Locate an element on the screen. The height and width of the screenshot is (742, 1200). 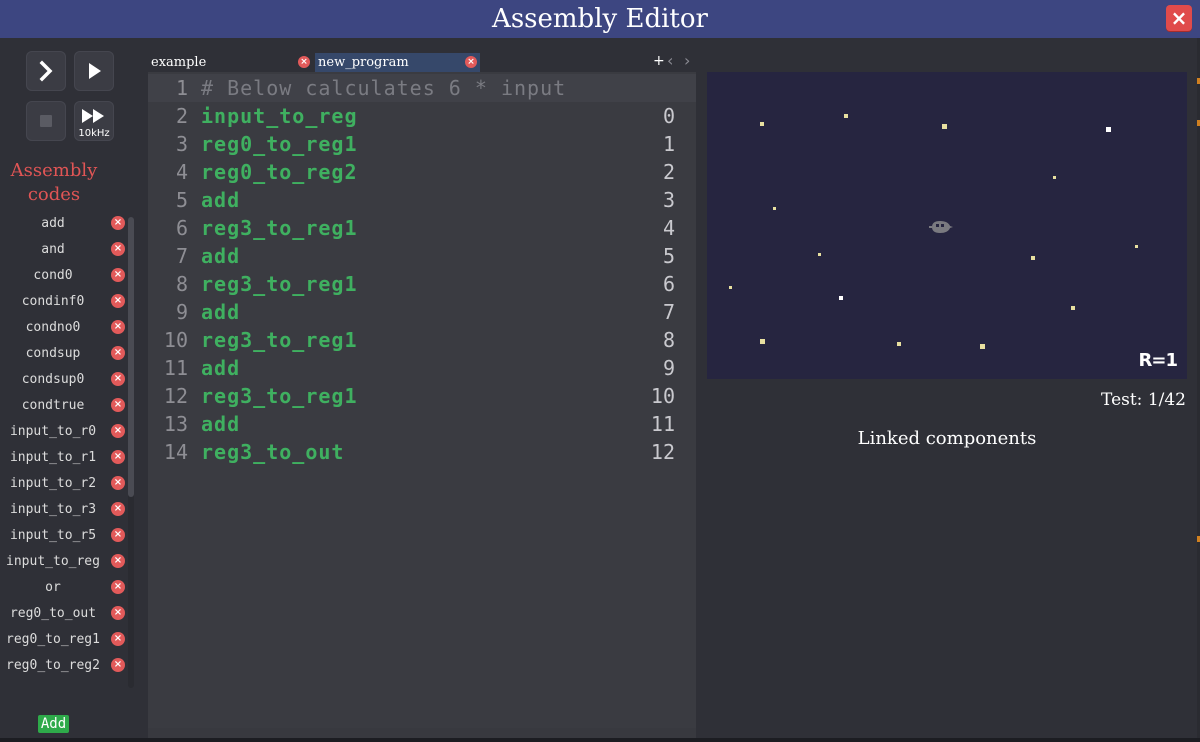
code-name: input_to_reg is located at coordinates (53, 562).